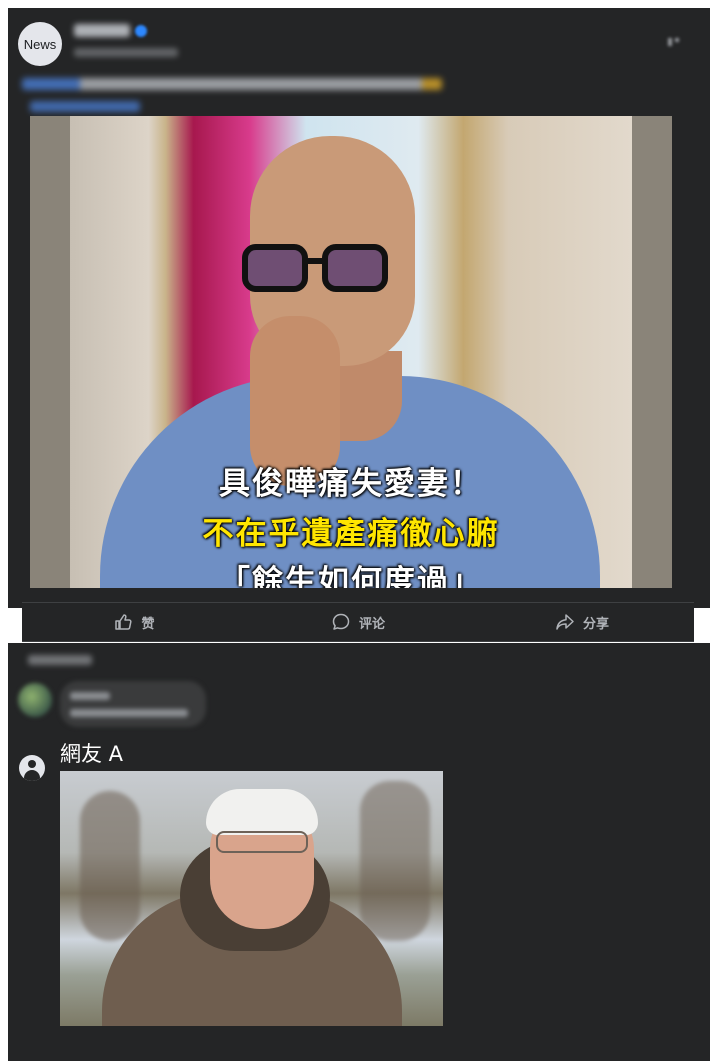 Image resolution: width=717 pixels, height=1061 pixels. Describe the element at coordinates (102, 30) in the screenshot. I see `blurred-page-name` at that location.